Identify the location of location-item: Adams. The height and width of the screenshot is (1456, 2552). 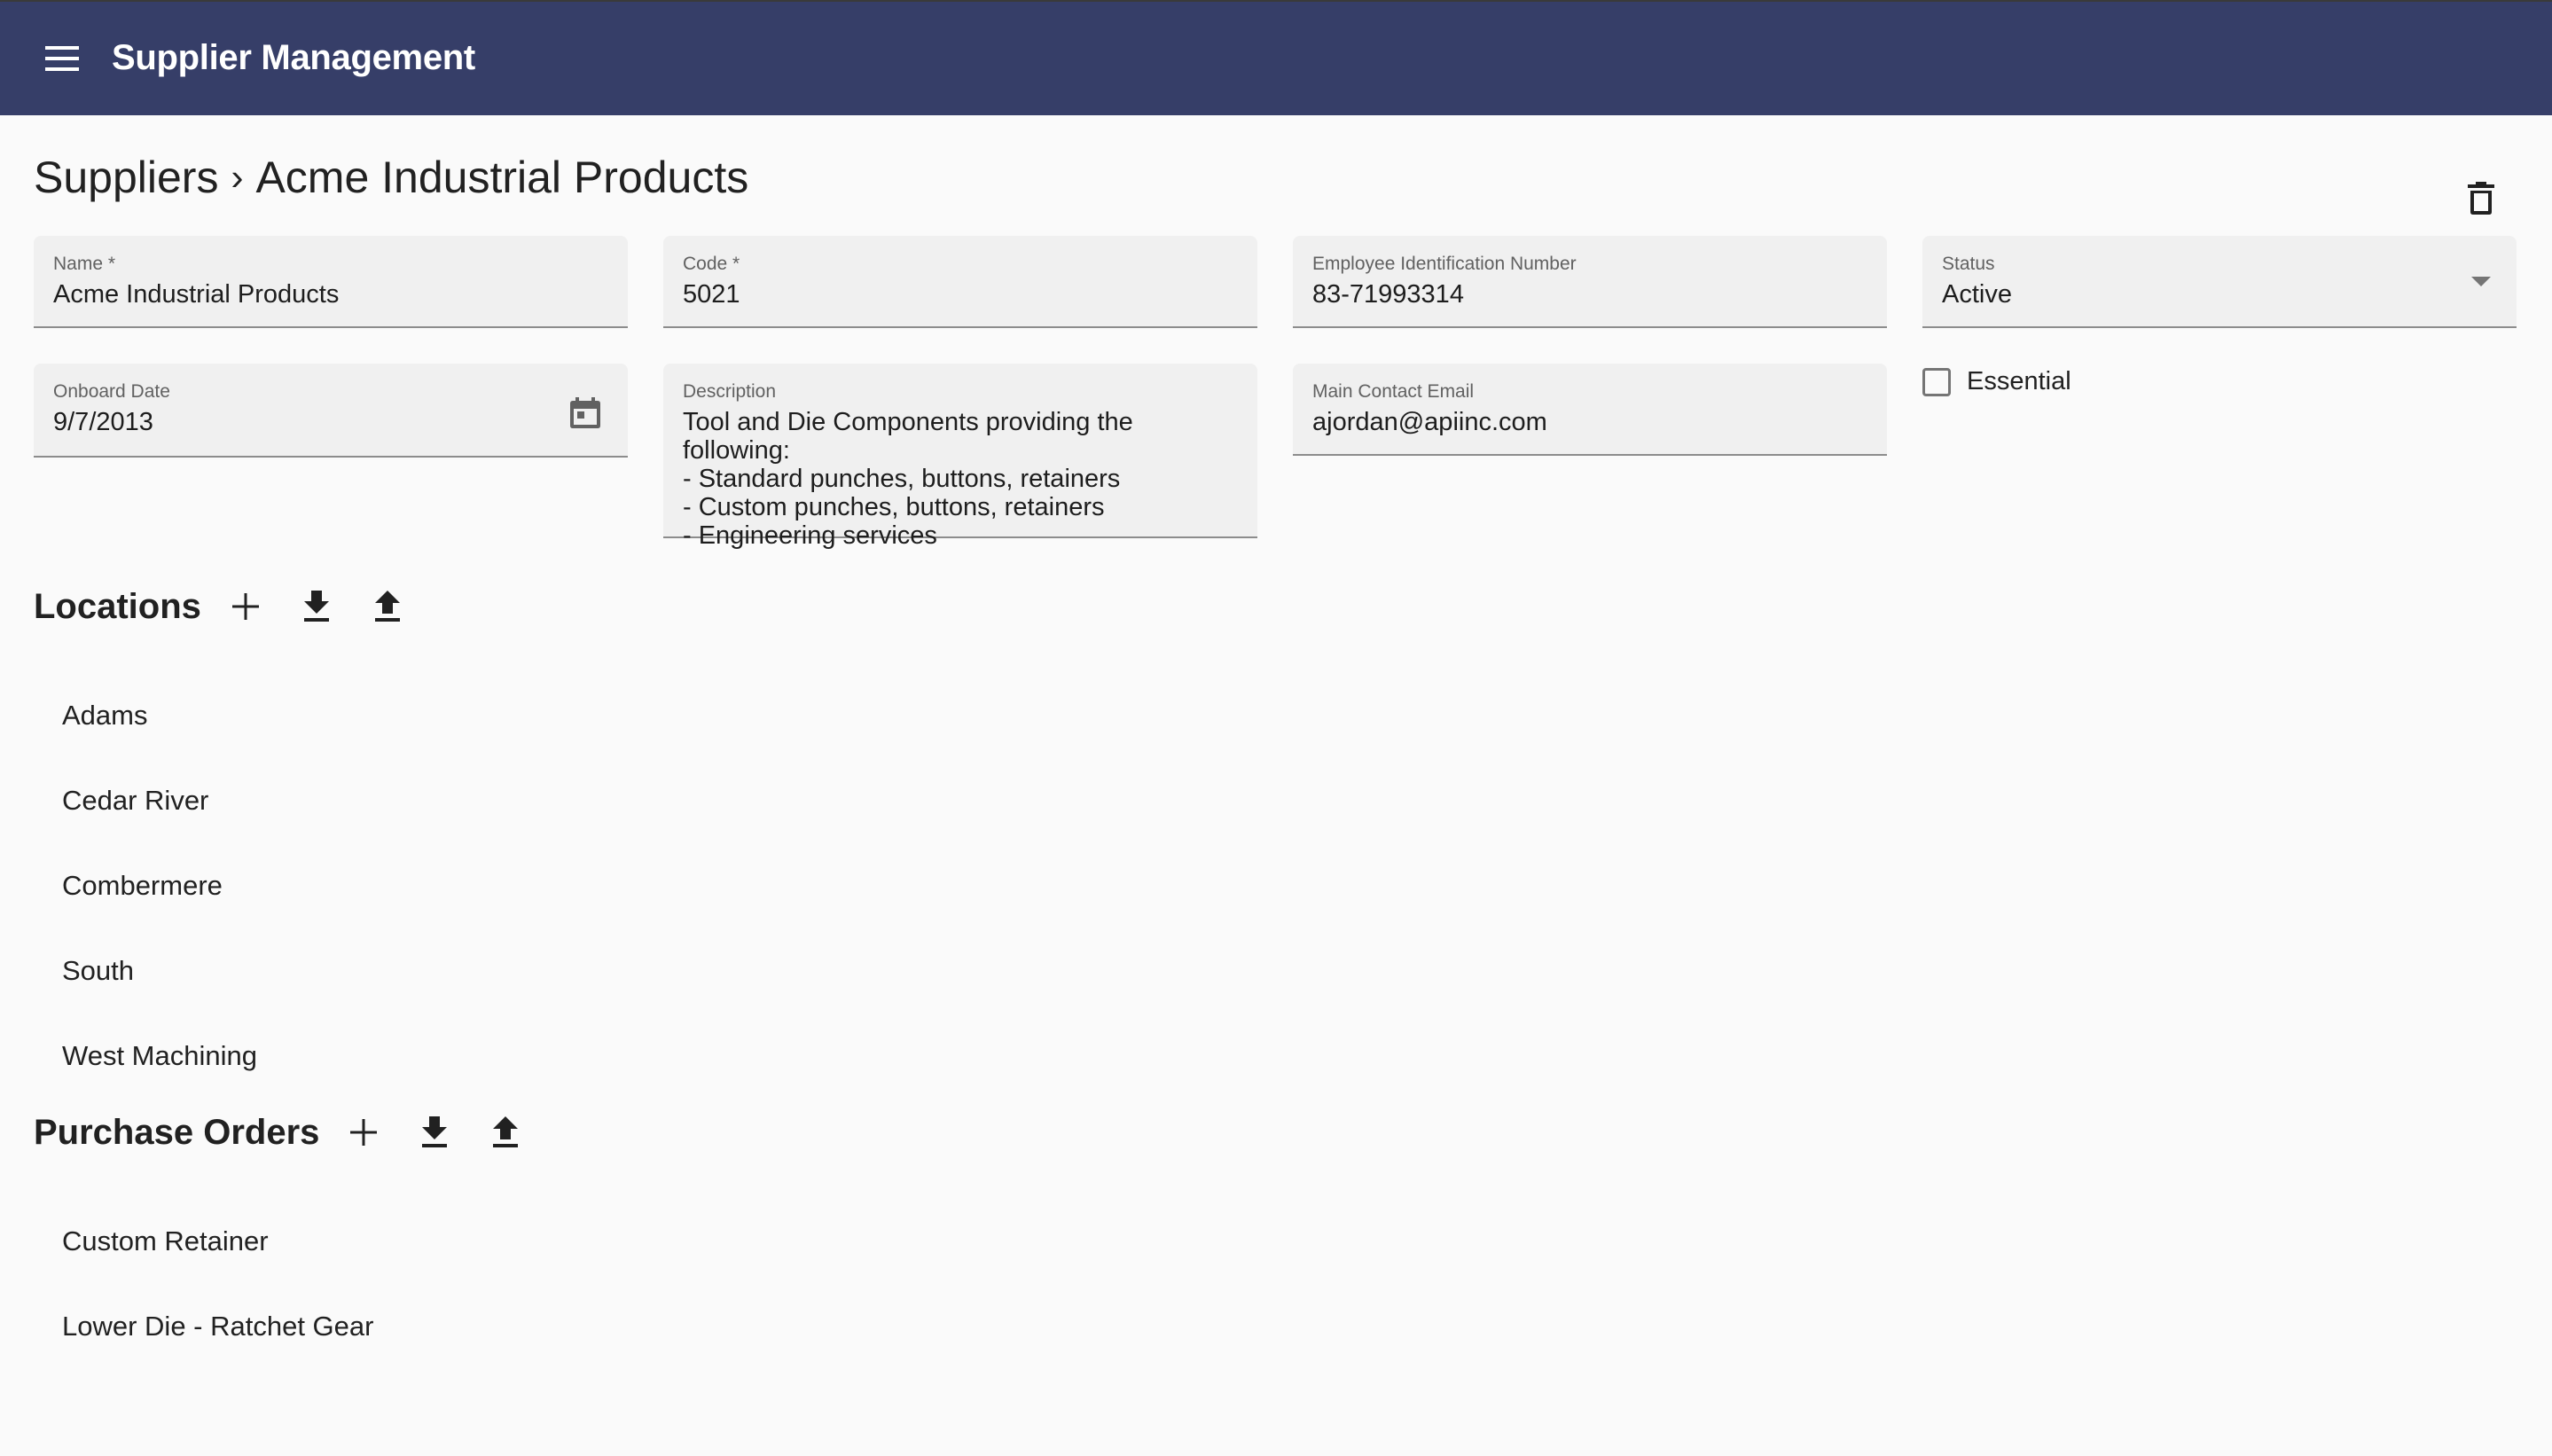
(433, 715).